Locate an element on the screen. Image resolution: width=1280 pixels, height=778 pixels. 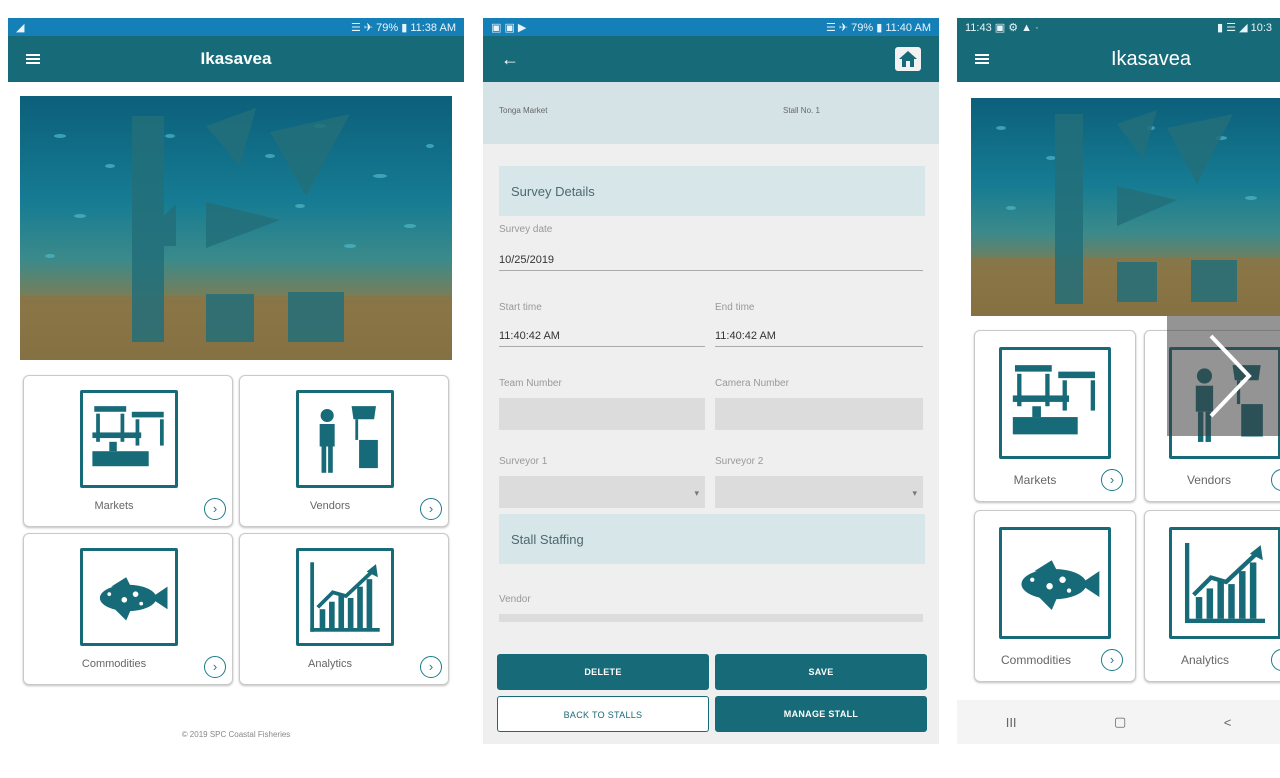
manage-stall-button: MANAGE STALL is located at coordinates (821, 714).